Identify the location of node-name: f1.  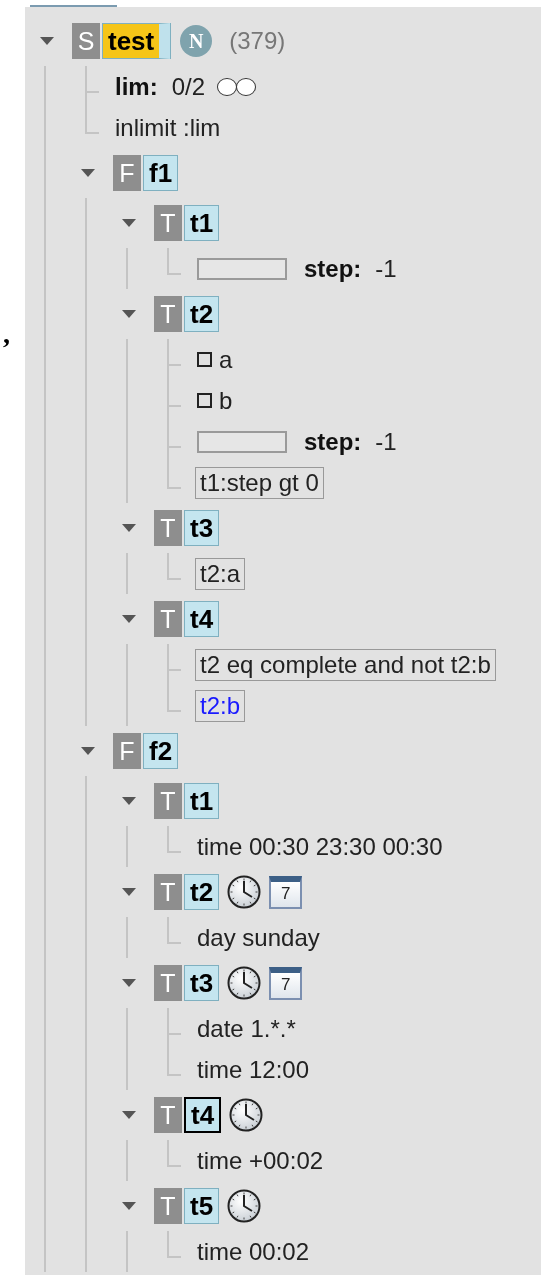
(161, 173).